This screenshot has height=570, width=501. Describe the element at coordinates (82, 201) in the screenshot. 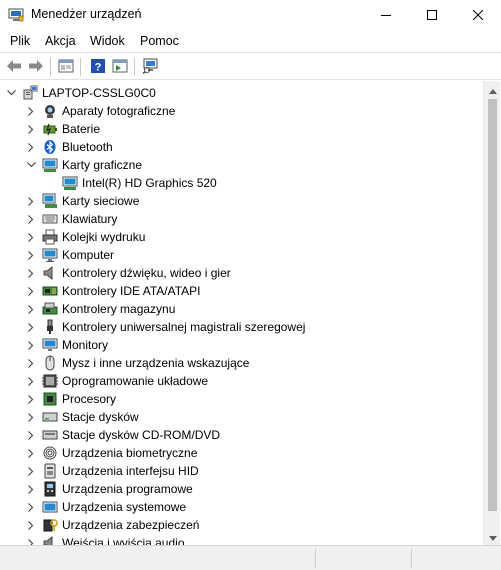

I see `tree-item: Karty sieciowe` at that location.